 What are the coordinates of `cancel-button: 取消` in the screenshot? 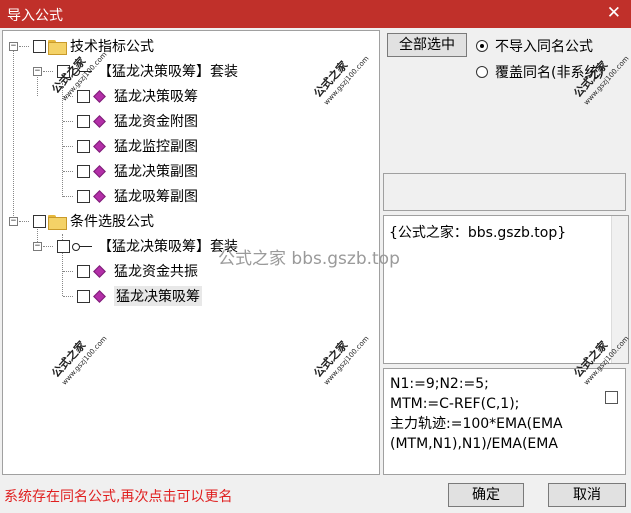 It's located at (587, 495).